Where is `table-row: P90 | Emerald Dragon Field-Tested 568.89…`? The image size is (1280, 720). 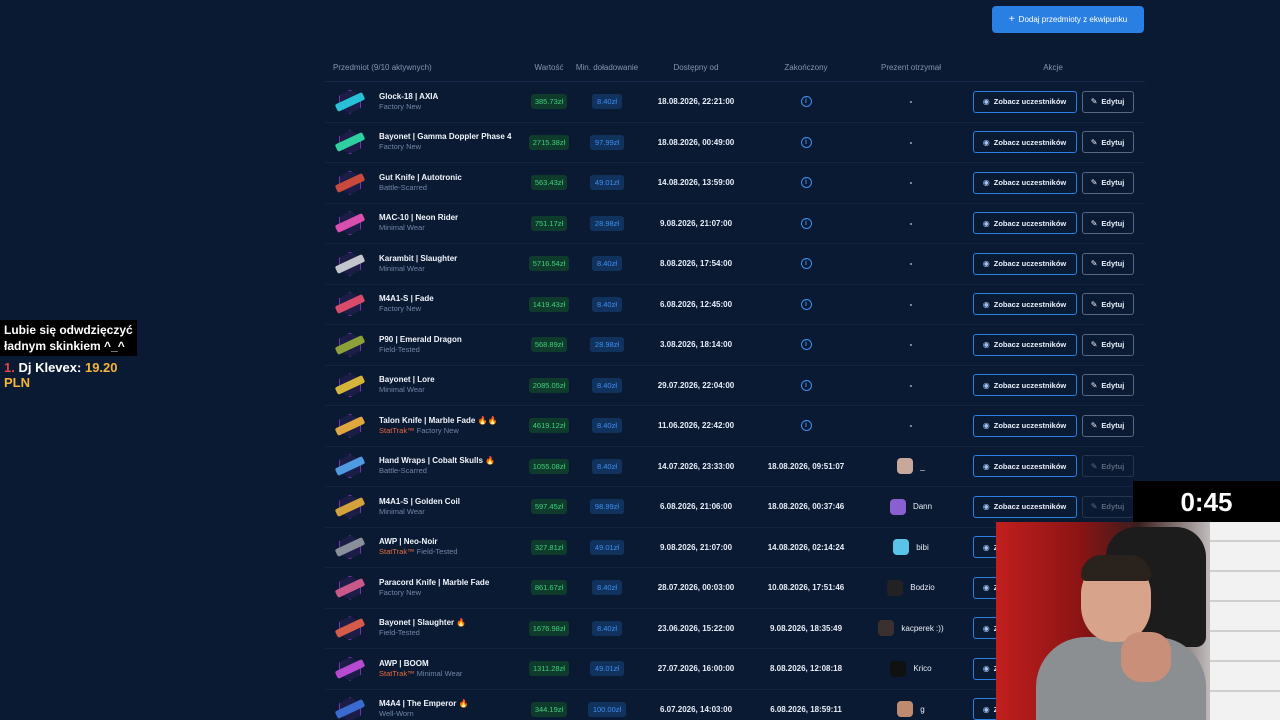
table-row: P90 | Emerald Dragon Field-Tested 568.89… is located at coordinates (735, 345).